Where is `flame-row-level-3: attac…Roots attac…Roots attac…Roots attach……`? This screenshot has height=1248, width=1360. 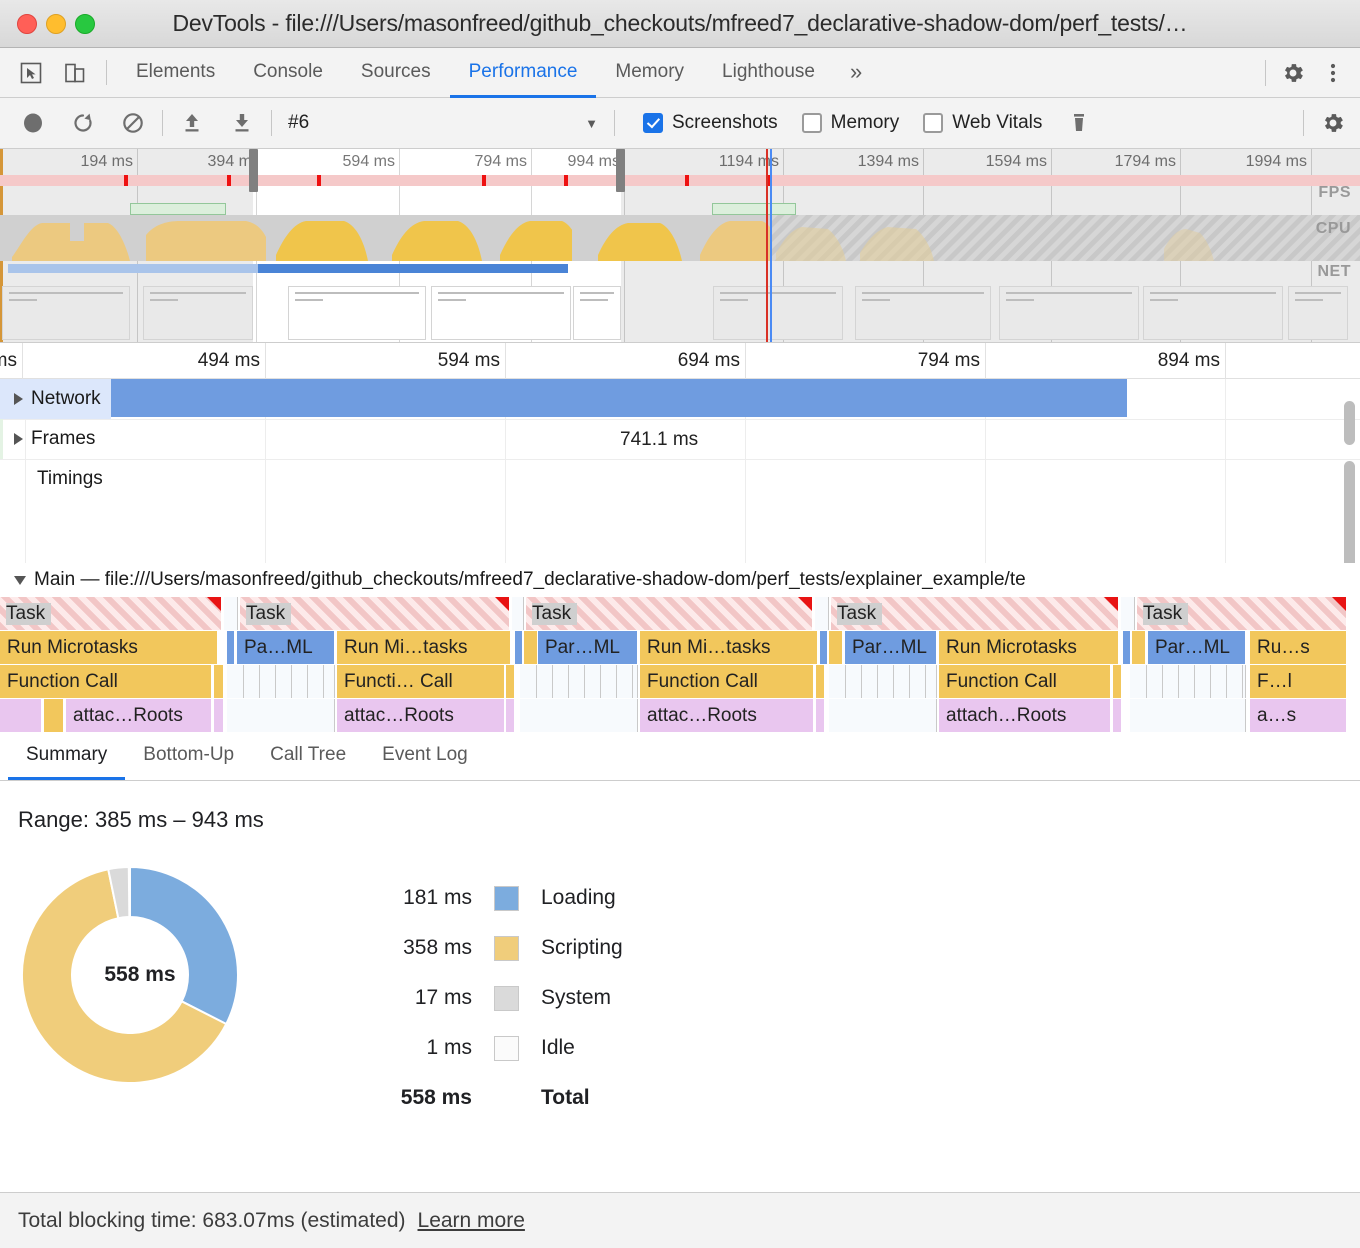 flame-row-level-3: attac…Roots attac…Roots attac…Roots attach…… is located at coordinates (680, 716).